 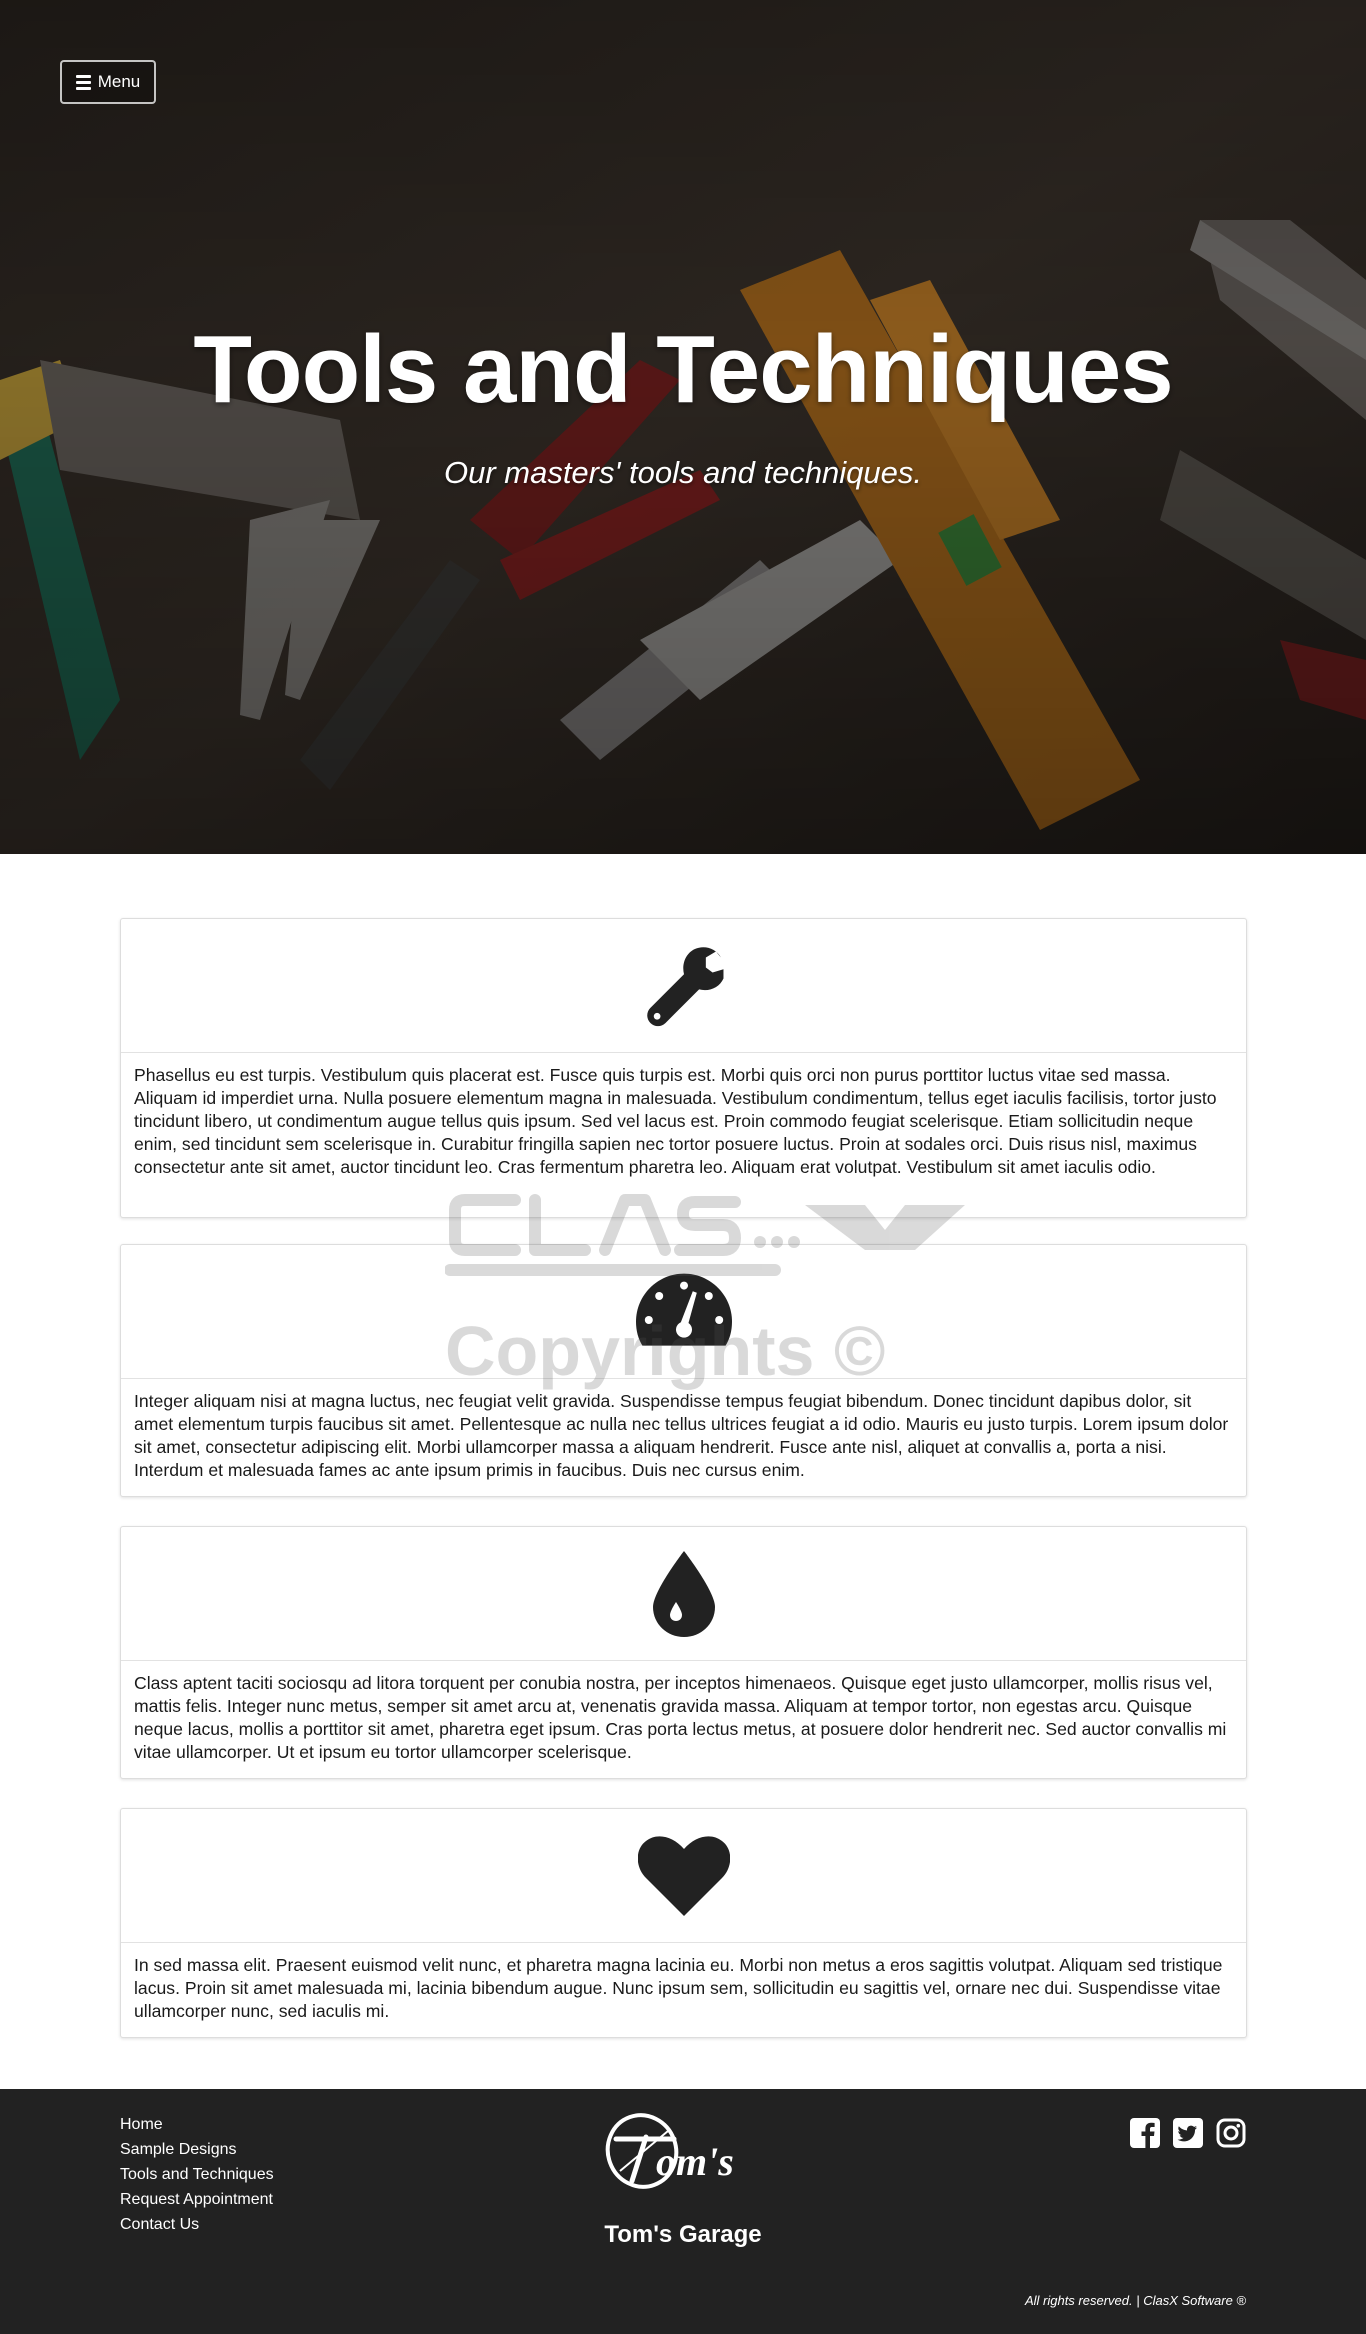 I want to click on oil-drop-icon, so click(x=683, y=1593).